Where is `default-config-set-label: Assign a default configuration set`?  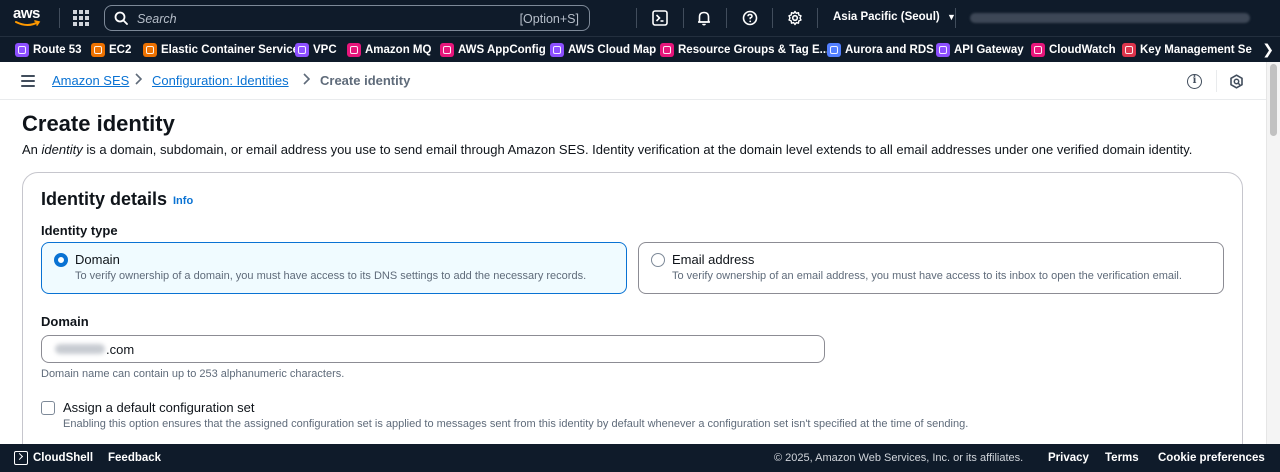
default-config-set-label: Assign a default configuration set is located at coordinates (159, 407).